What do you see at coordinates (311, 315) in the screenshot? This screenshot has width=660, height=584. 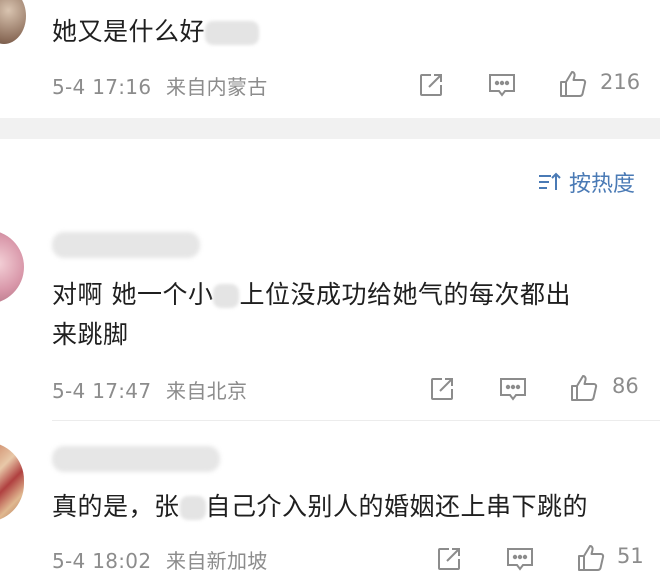 I see `comment-text: 对啊 她一个小 上位没成功给她气的每次都出 来跳脚` at bounding box center [311, 315].